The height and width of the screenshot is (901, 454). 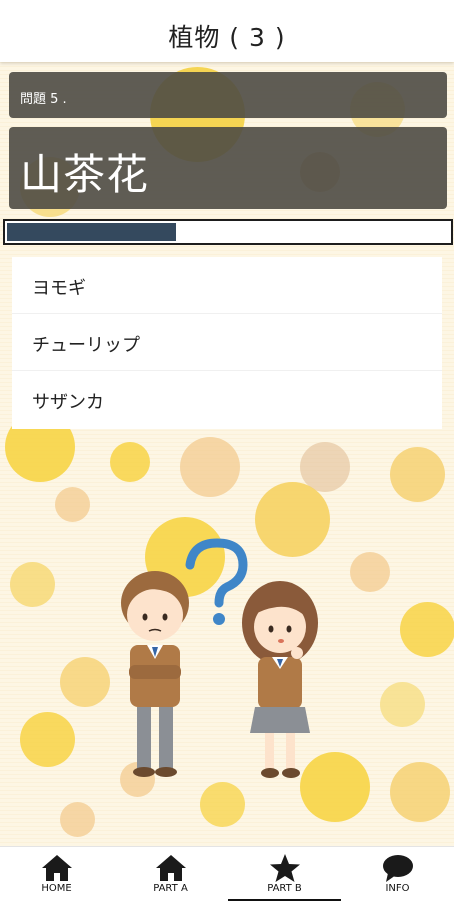 What do you see at coordinates (56, 888) in the screenshot?
I see `tab-home-label: HOME` at bounding box center [56, 888].